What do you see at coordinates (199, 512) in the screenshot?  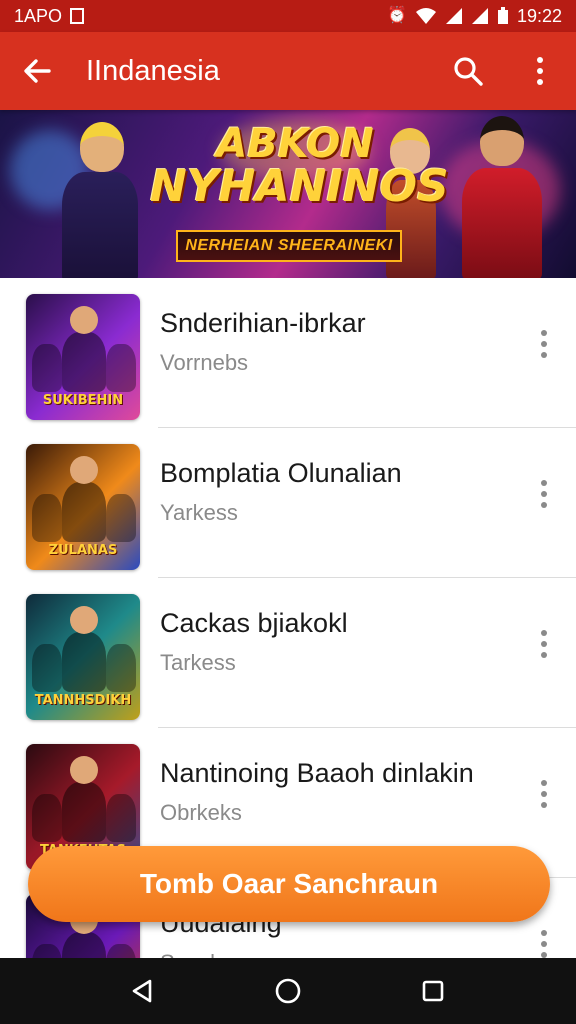 I see `list-item-subtitle: Yarkess` at bounding box center [199, 512].